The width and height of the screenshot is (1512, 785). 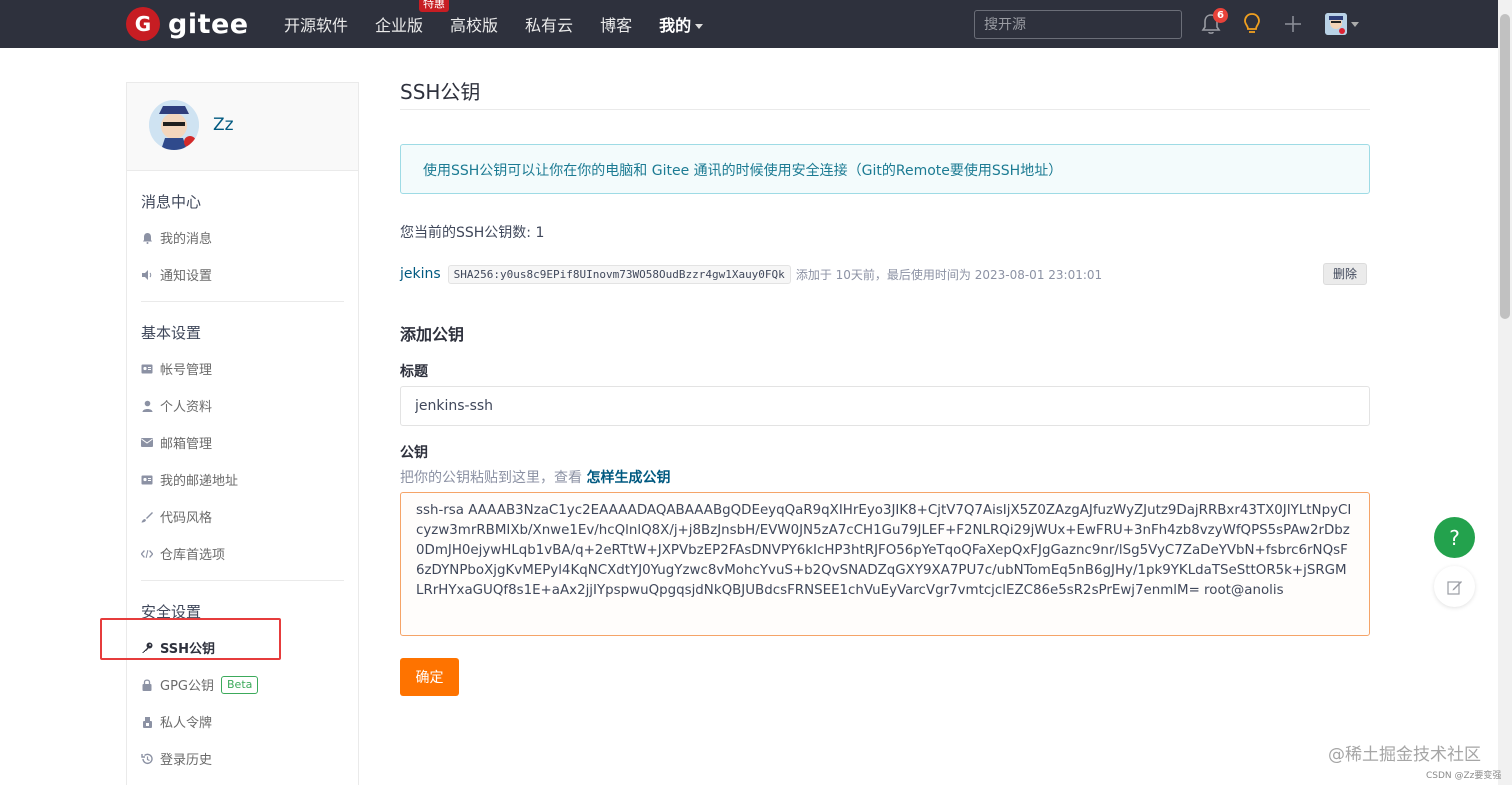 I want to click on scrollbar-thumb, so click(x=1505, y=166).